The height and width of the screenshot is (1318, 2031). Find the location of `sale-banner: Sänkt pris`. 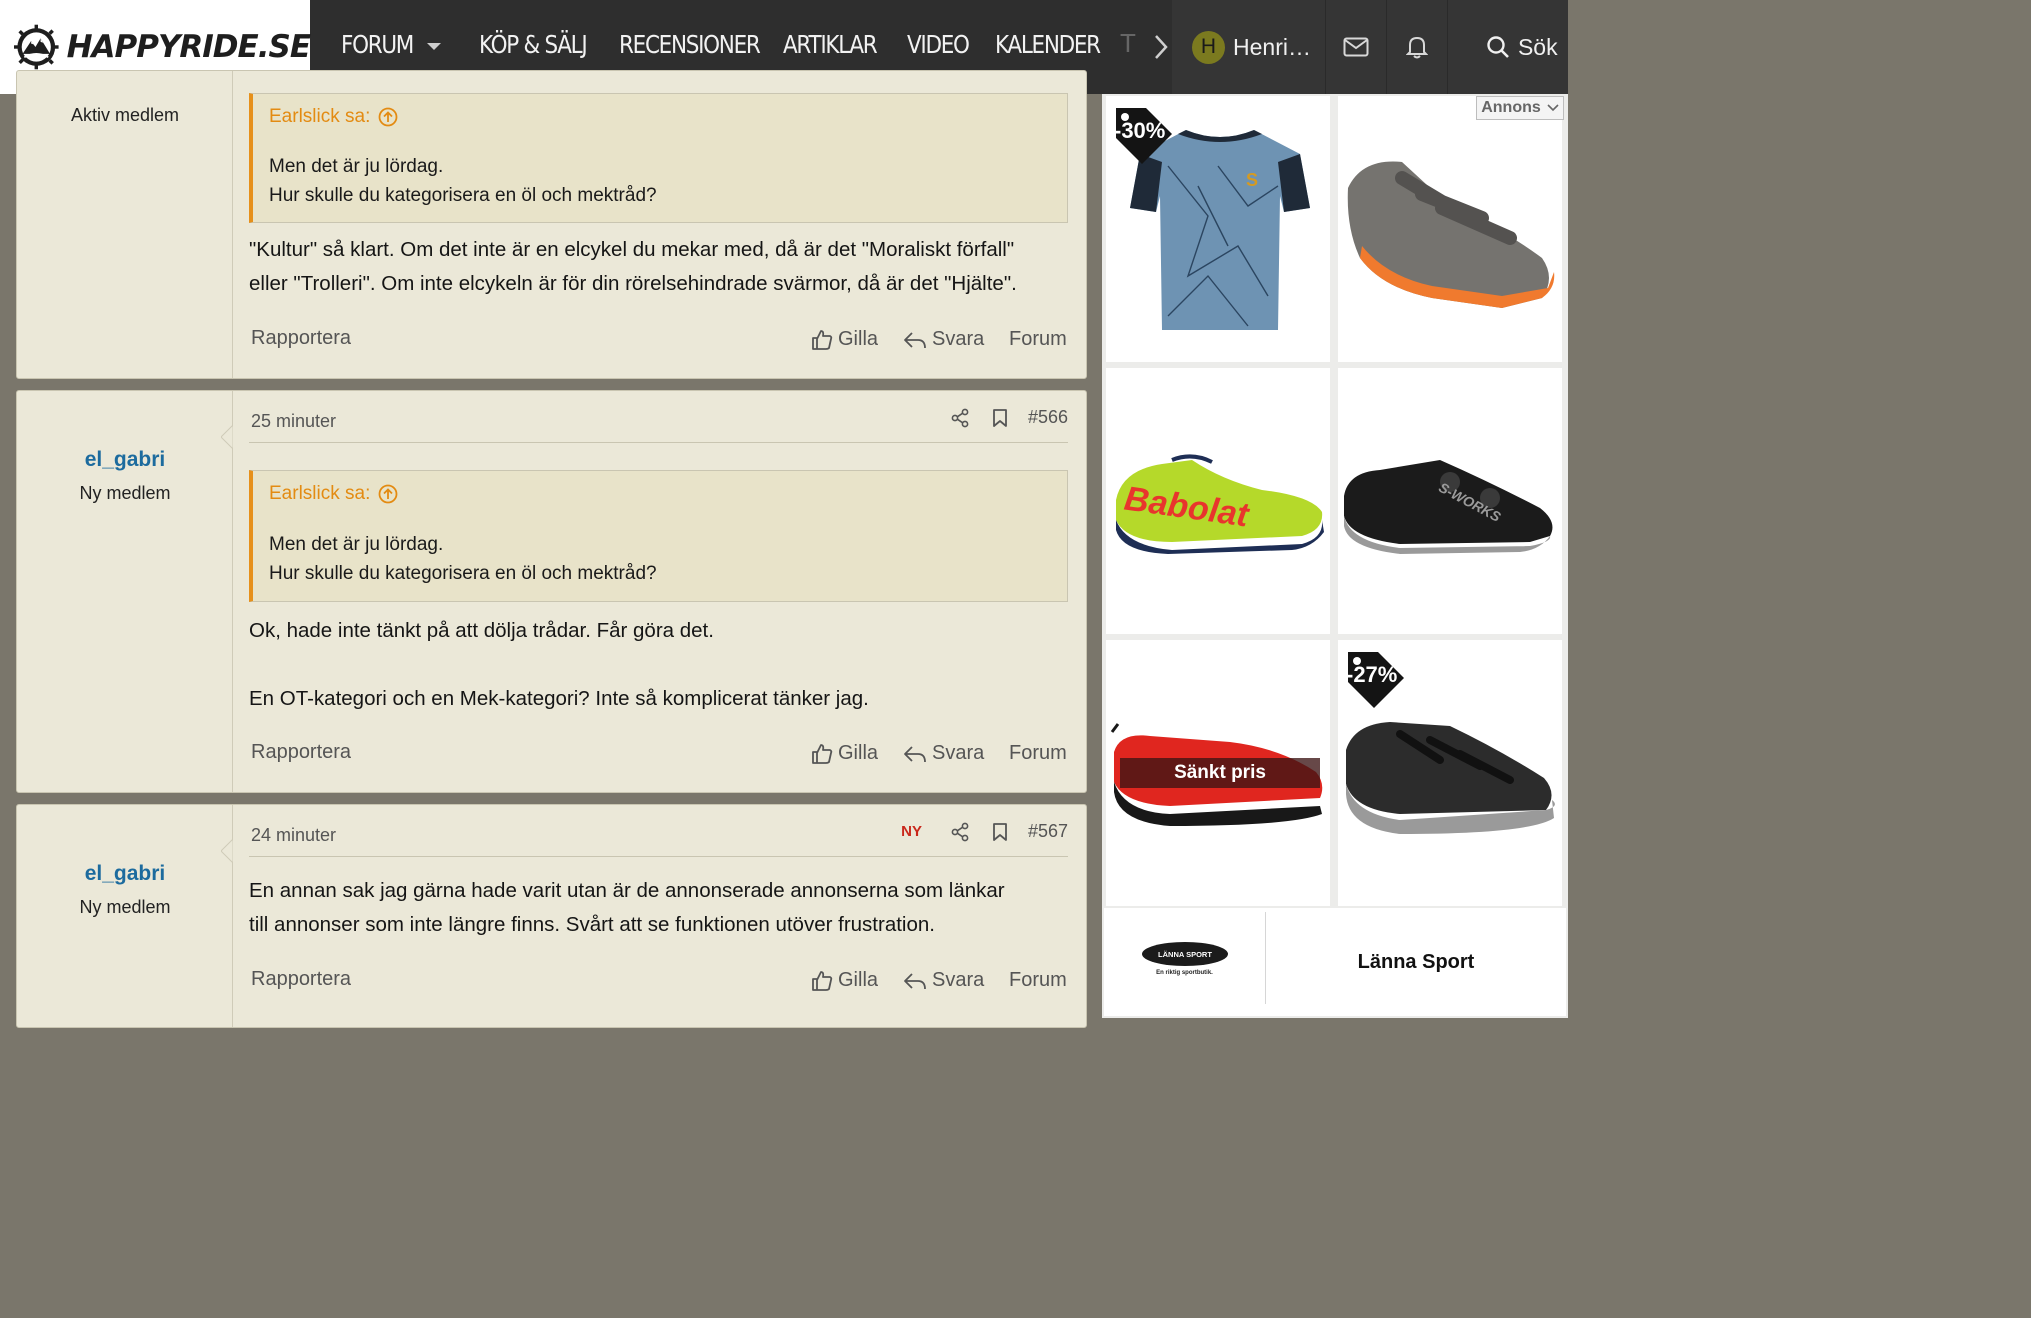

sale-banner: Sänkt pris is located at coordinates (1220, 773).